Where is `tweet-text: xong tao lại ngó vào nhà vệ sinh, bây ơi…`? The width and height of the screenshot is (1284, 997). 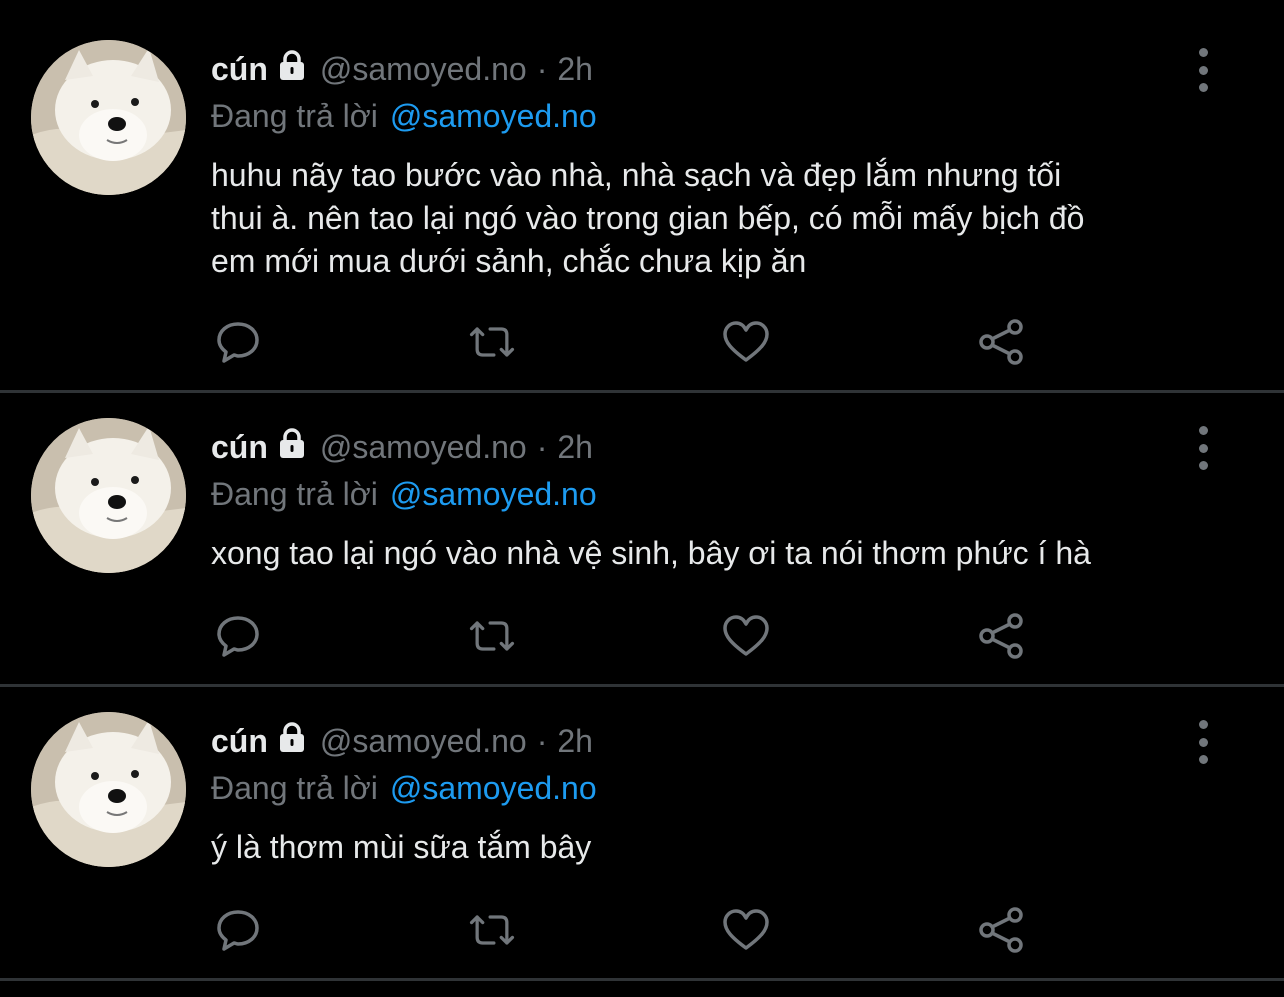 tweet-text: xong tao lại ngó vào nhà vệ sinh, bây ơi… is located at coordinates (731, 553).